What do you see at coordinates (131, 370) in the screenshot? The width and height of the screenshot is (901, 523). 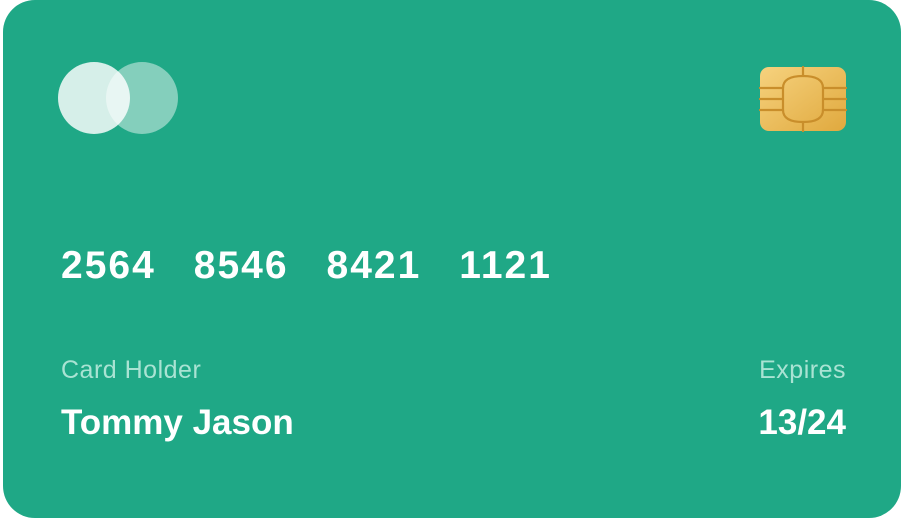 I see `card-holder-label: Card Holder` at bounding box center [131, 370].